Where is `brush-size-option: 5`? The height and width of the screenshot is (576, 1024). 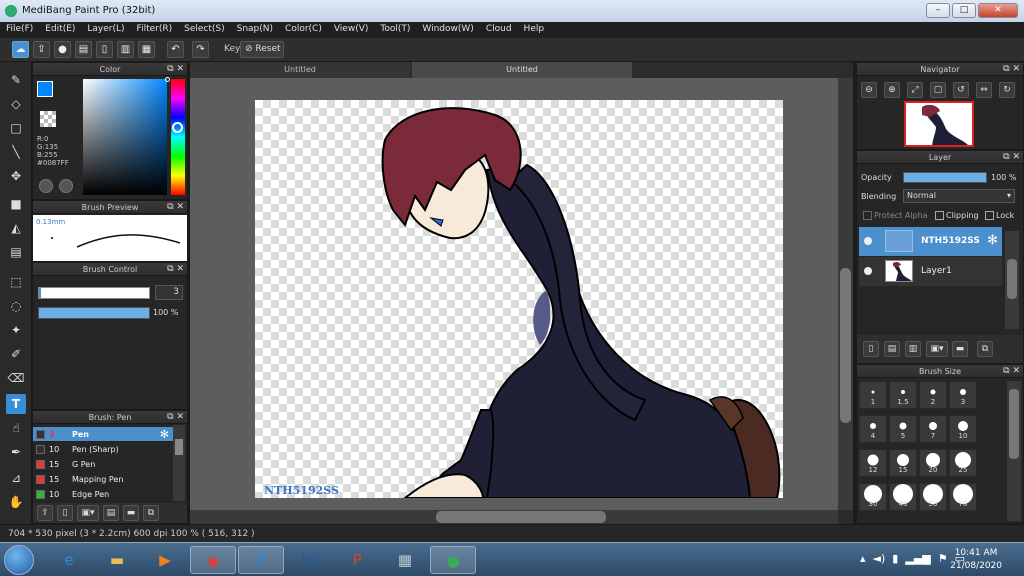
brush-size-option: 5 is located at coordinates (903, 429).